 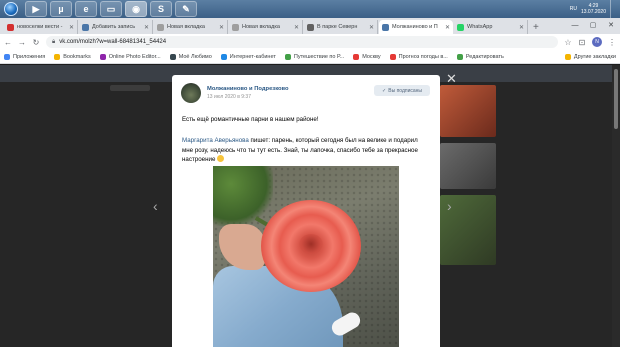 What do you see at coordinates (113, 42) in the screenshot?
I see `url-text: vk.com/molzh?w=wall-68481341_54424` at bounding box center [113, 42].